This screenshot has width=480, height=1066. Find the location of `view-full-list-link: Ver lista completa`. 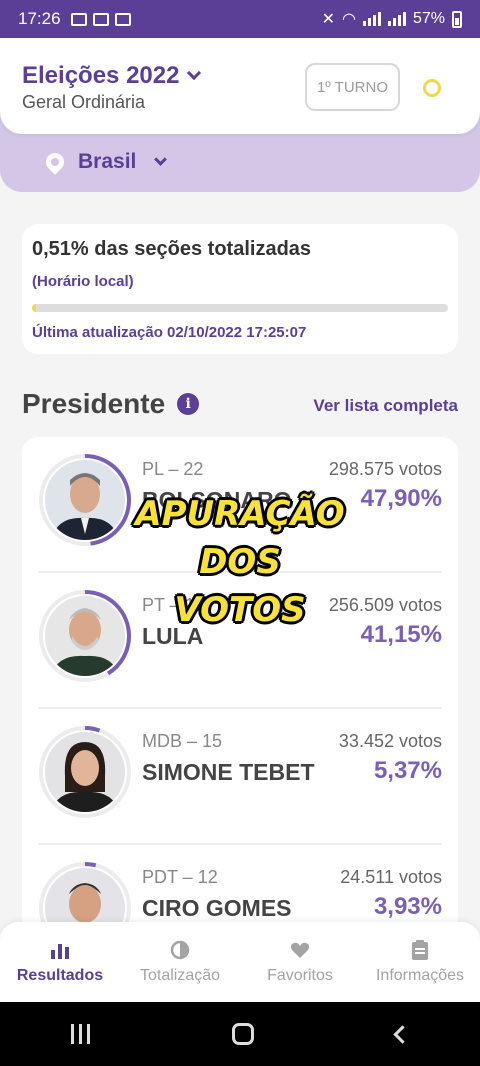

view-full-list-link: Ver lista completa is located at coordinates (385, 406).